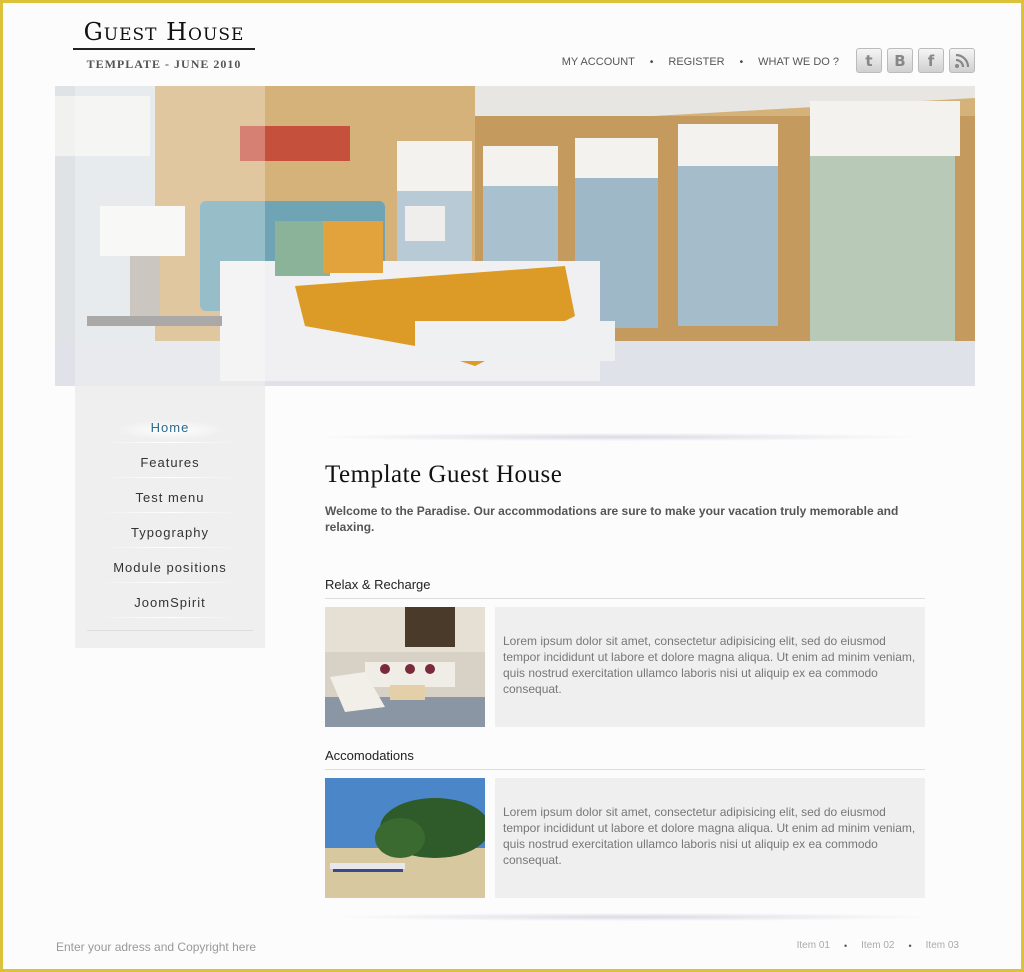  Describe the element at coordinates (625, 588) in the screenshot. I see `section-title: Relax & Recharge` at that location.